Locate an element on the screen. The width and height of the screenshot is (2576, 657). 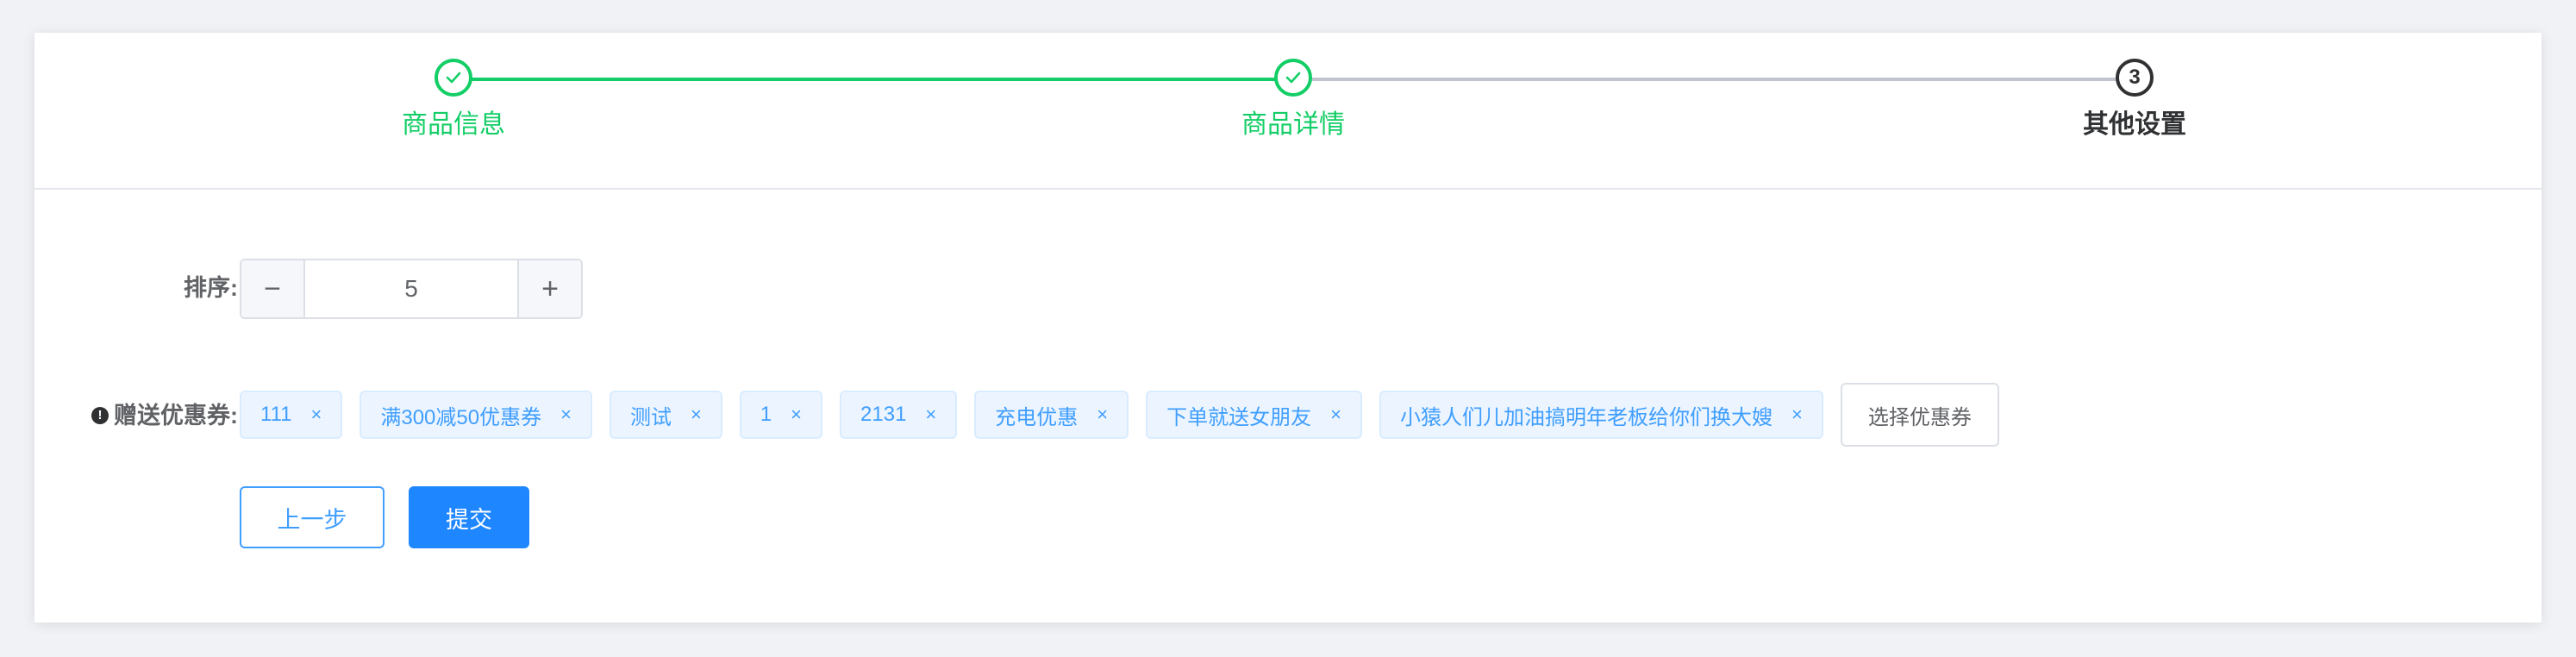
coupon-tag: 1 × is located at coordinates (781, 415).